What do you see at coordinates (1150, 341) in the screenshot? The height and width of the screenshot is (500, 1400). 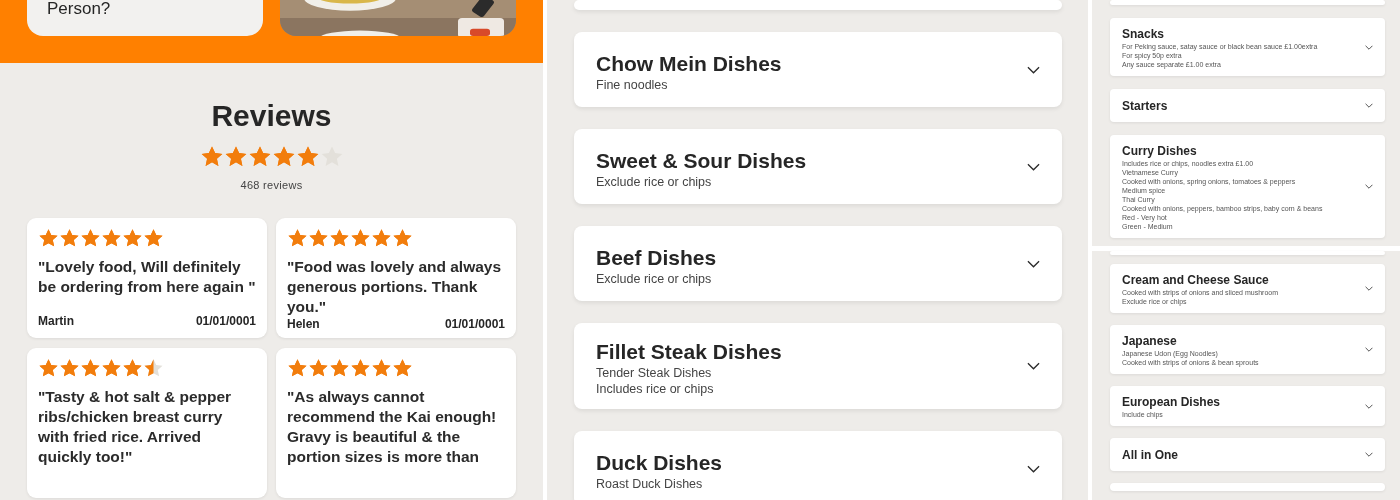 I see `category-title: Japanese` at bounding box center [1150, 341].